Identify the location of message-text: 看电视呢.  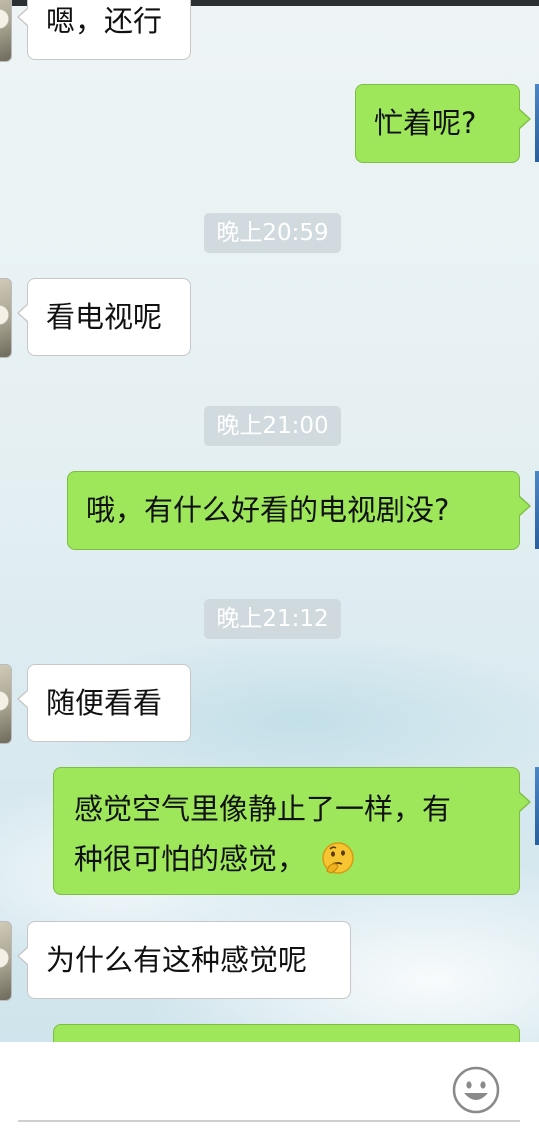
(104, 317).